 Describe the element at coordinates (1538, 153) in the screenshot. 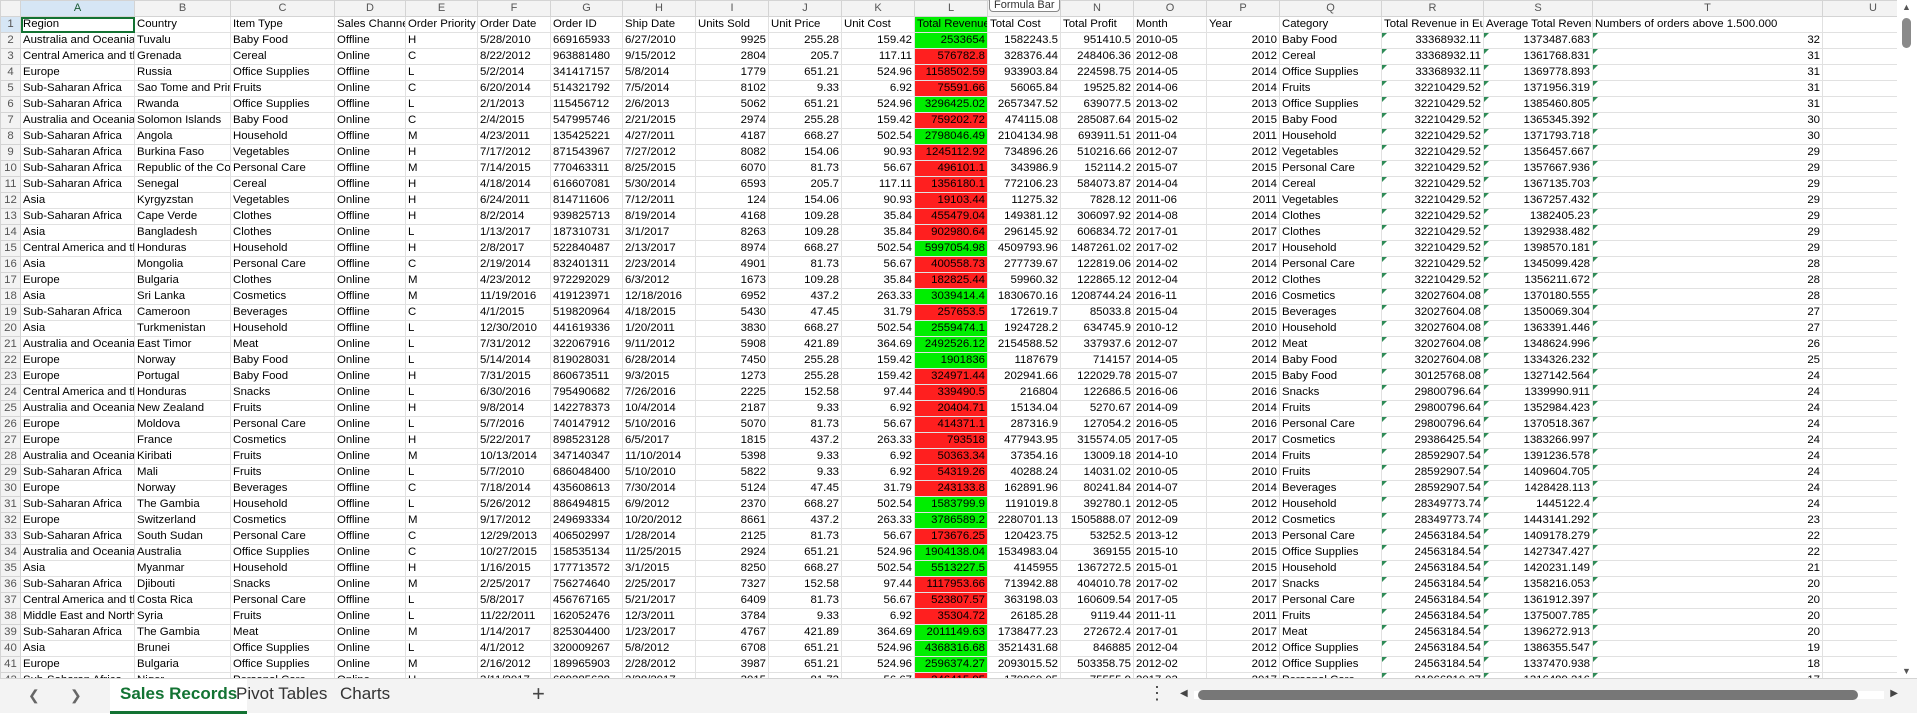

I see `grid-cell: 1356457.667` at that location.